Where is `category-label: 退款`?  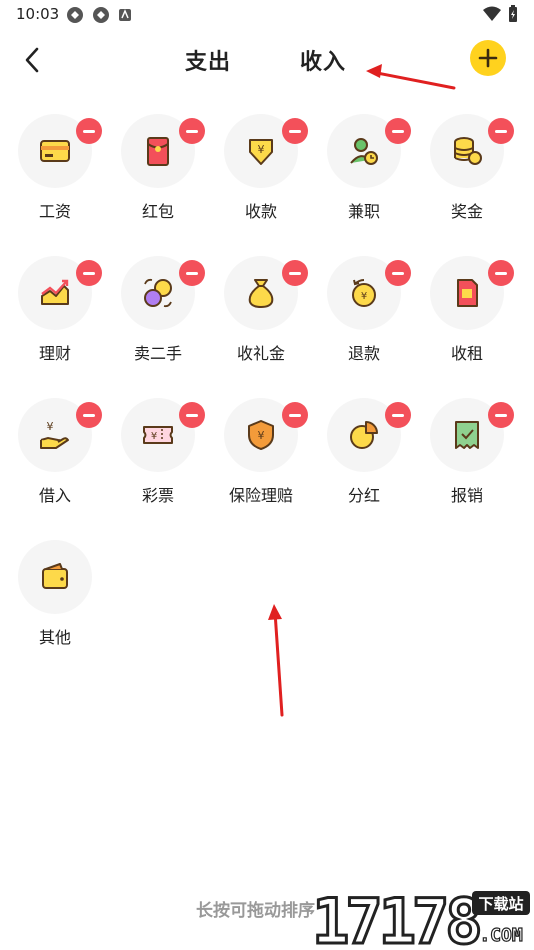 category-label: 退款 is located at coordinates (363, 353).